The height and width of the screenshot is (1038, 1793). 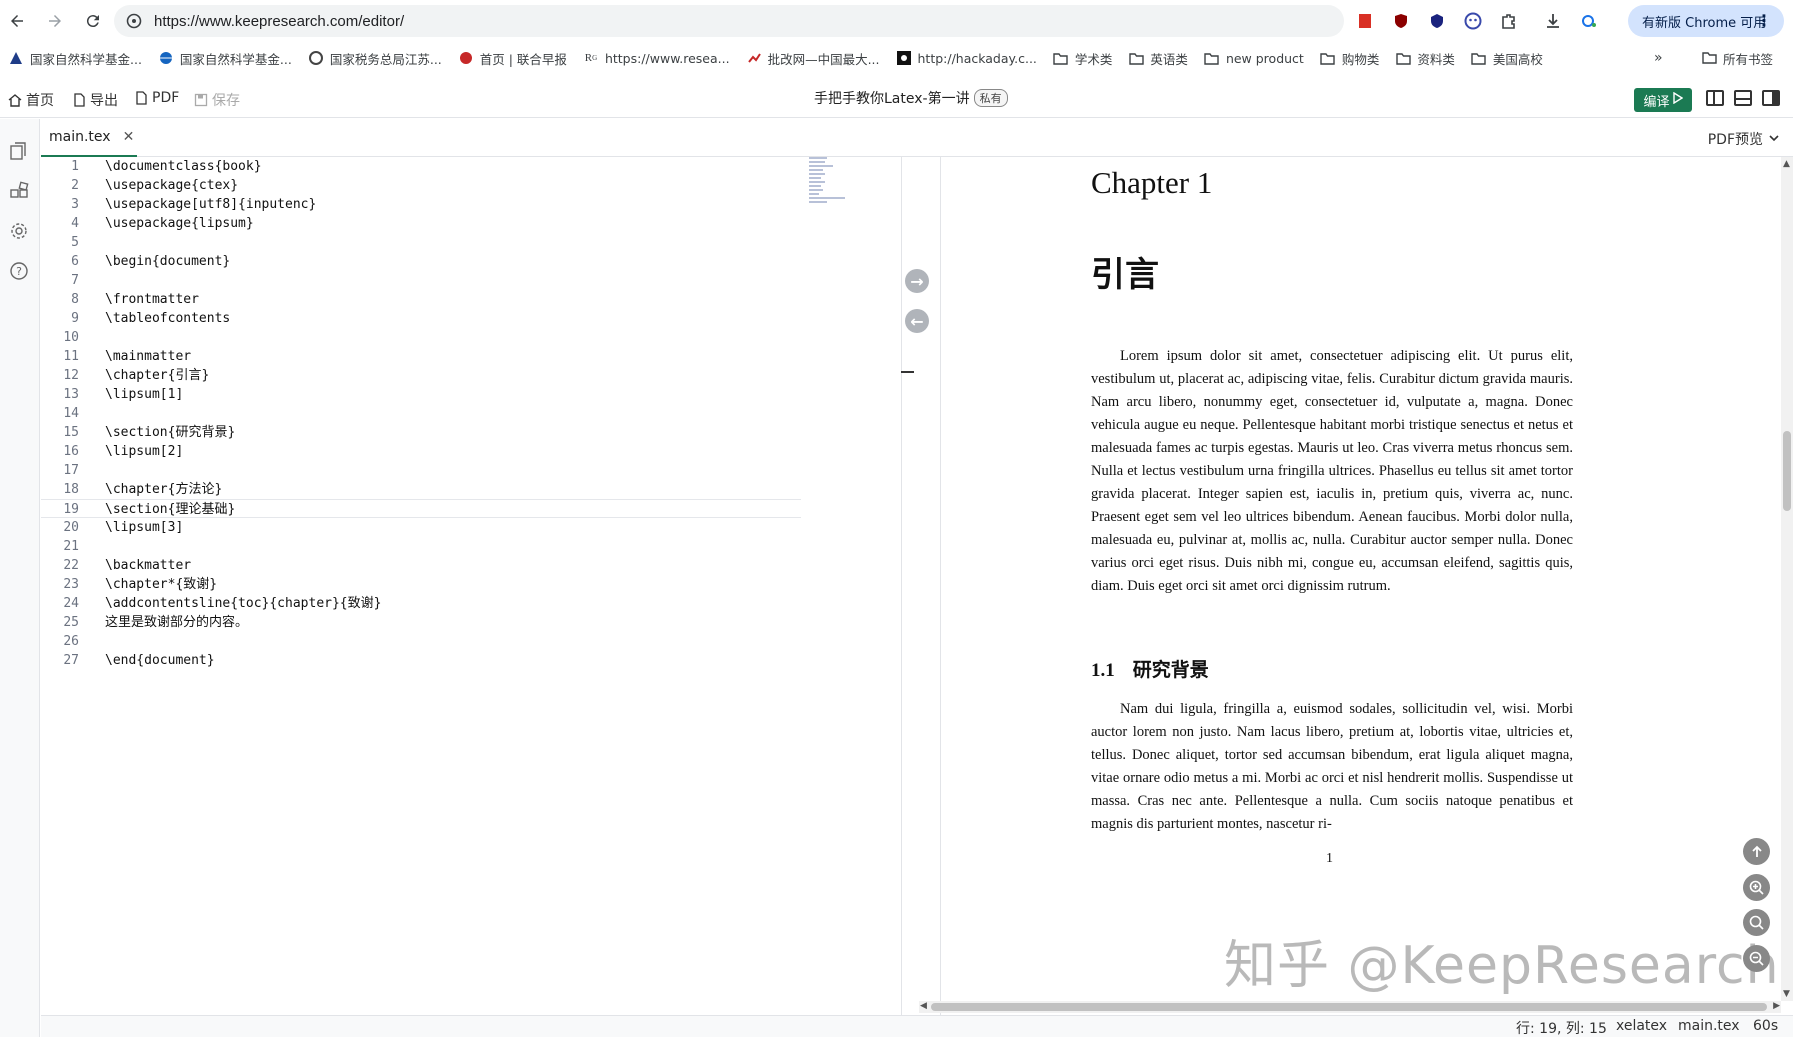 What do you see at coordinates (179, 223) in the screenshot?
I see `code-text: \usepackage{lipsum}` at bounding box center [179, 223].